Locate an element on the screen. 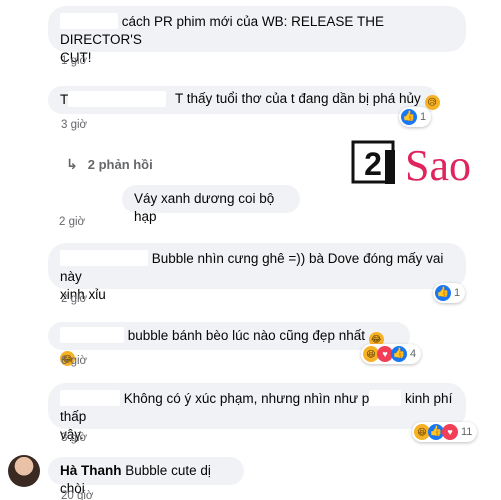 This screenshot has height=500, width=501. comment-text: Không có ý xúc phạm, nhưng nhìn như p is located at coordinates (246, 398).